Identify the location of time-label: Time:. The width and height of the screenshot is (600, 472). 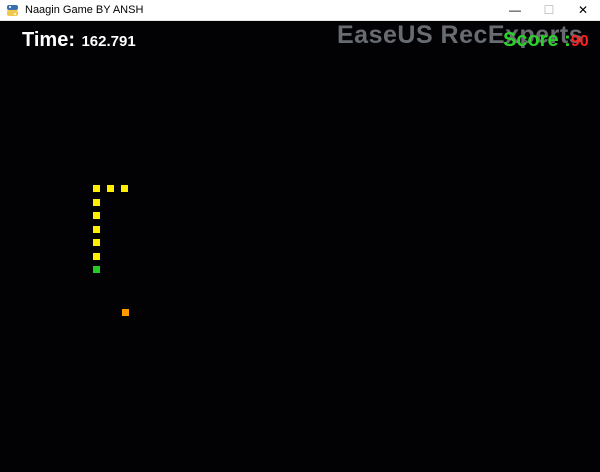
(48, 40).